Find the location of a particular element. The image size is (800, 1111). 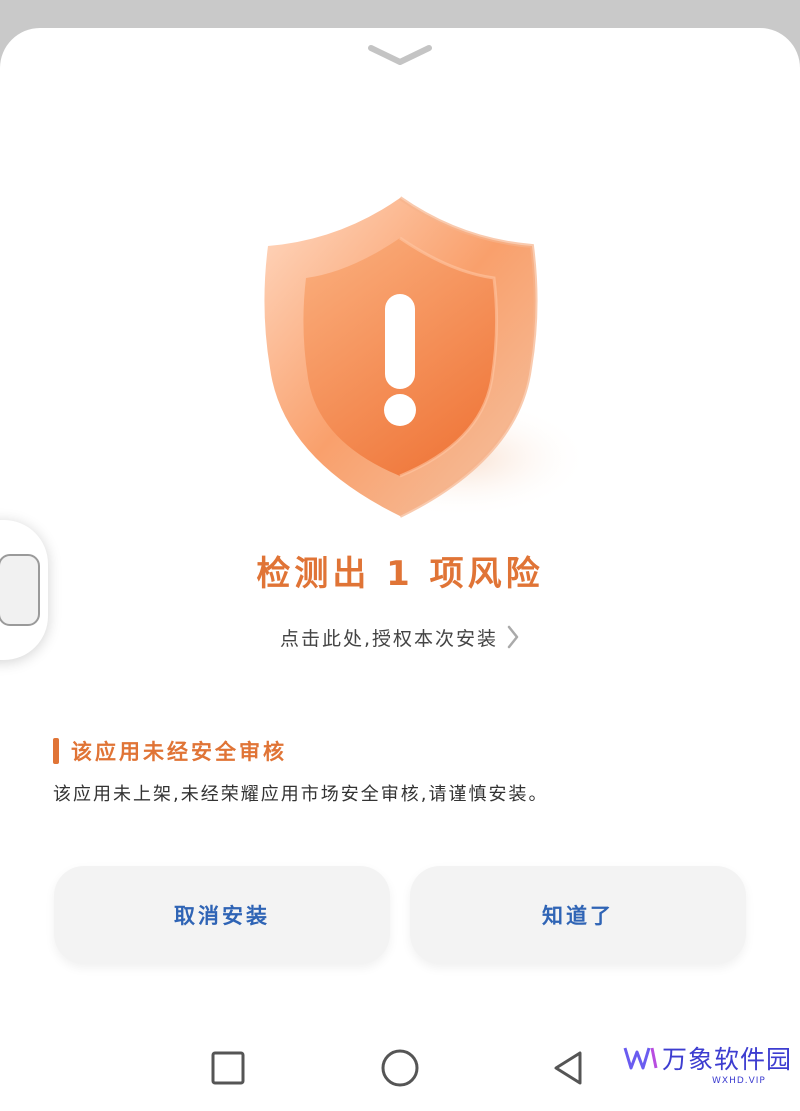

recent-apps-button is located at coordinates (228, 1068).